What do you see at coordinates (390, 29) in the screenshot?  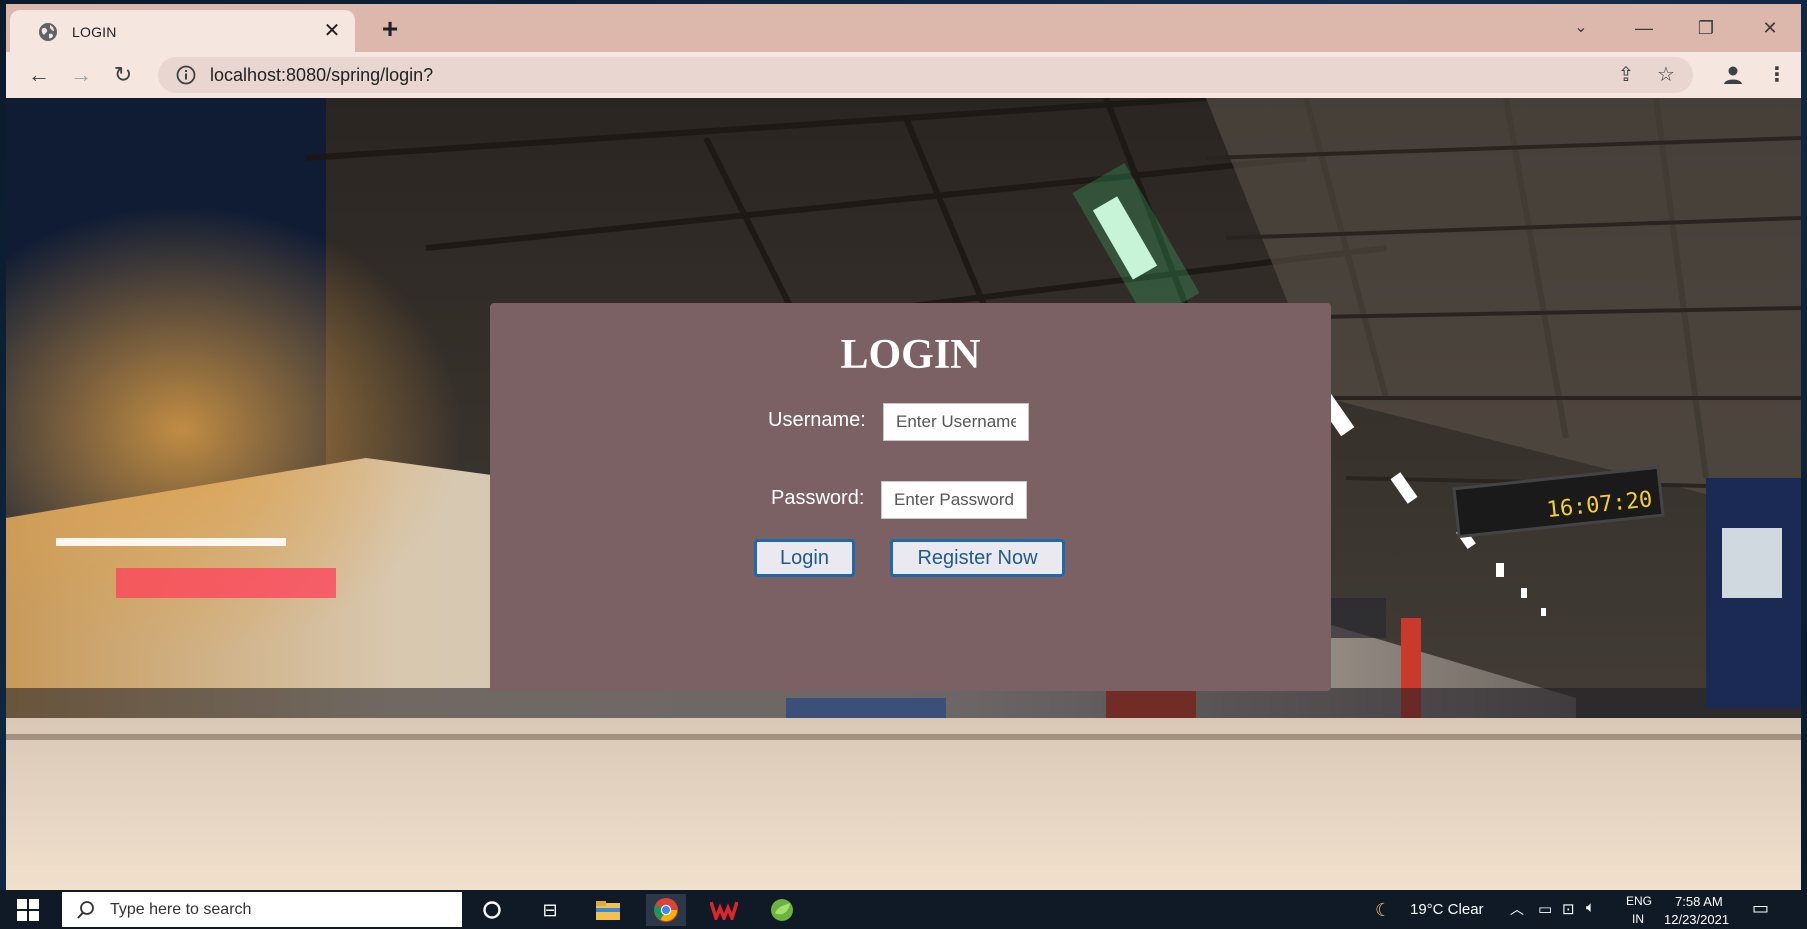 I see `plus-icon: +` at bounding box center [390, 29].